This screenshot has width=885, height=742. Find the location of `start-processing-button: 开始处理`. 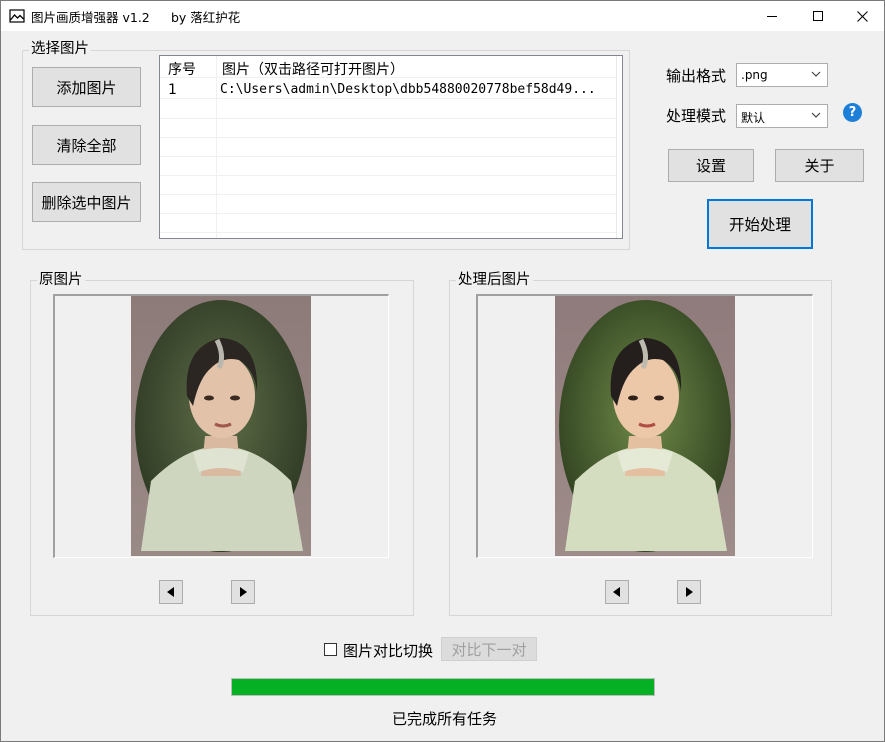

start-processing-button: 开始处理 is located at coordinates (760, 224).